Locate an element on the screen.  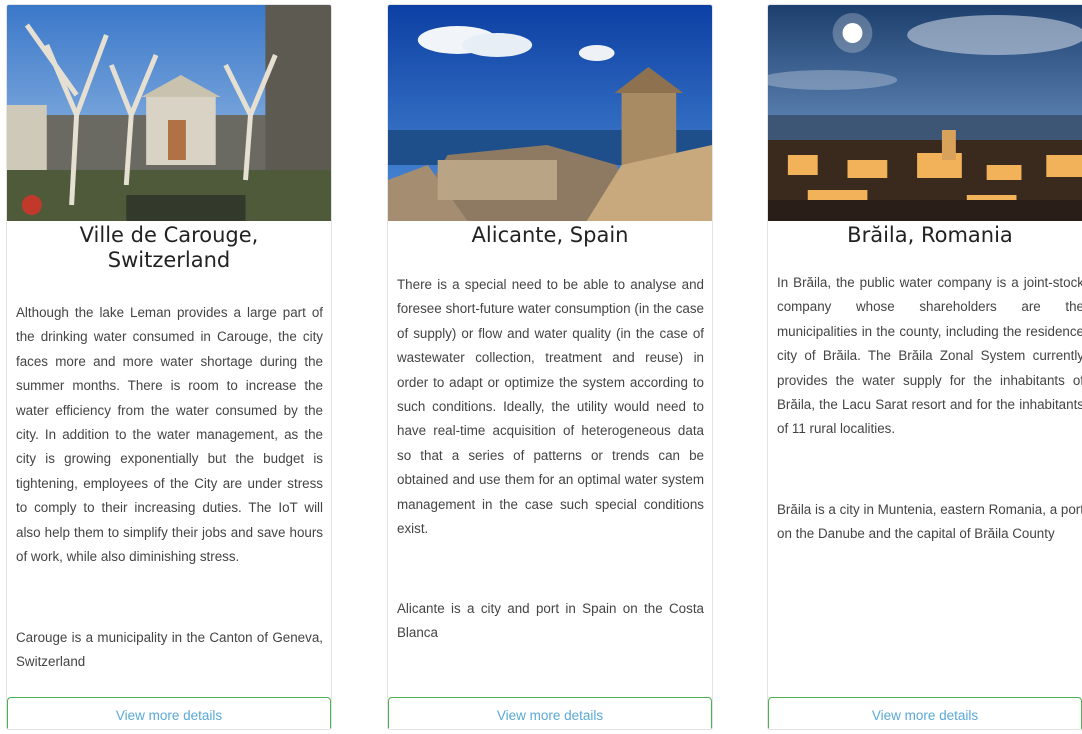
card-title: Brăila, Romania is located at coordinates (930, 235).